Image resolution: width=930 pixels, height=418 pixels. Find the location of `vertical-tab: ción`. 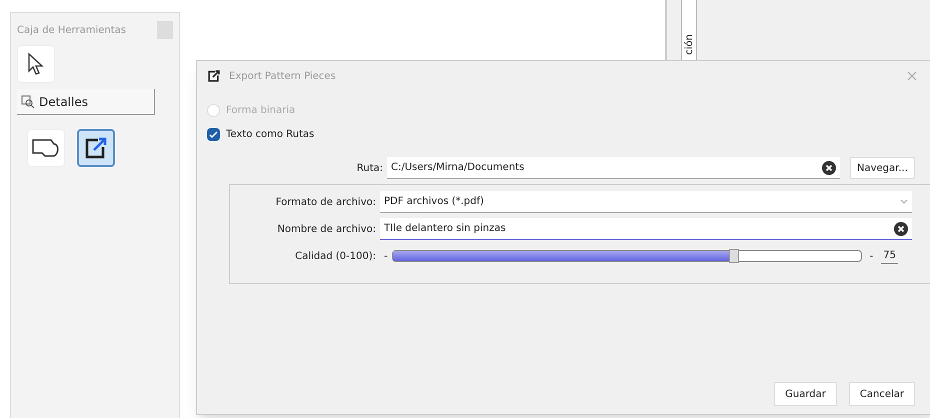

vertical-tab: ción is located at coordinates (689, 30).